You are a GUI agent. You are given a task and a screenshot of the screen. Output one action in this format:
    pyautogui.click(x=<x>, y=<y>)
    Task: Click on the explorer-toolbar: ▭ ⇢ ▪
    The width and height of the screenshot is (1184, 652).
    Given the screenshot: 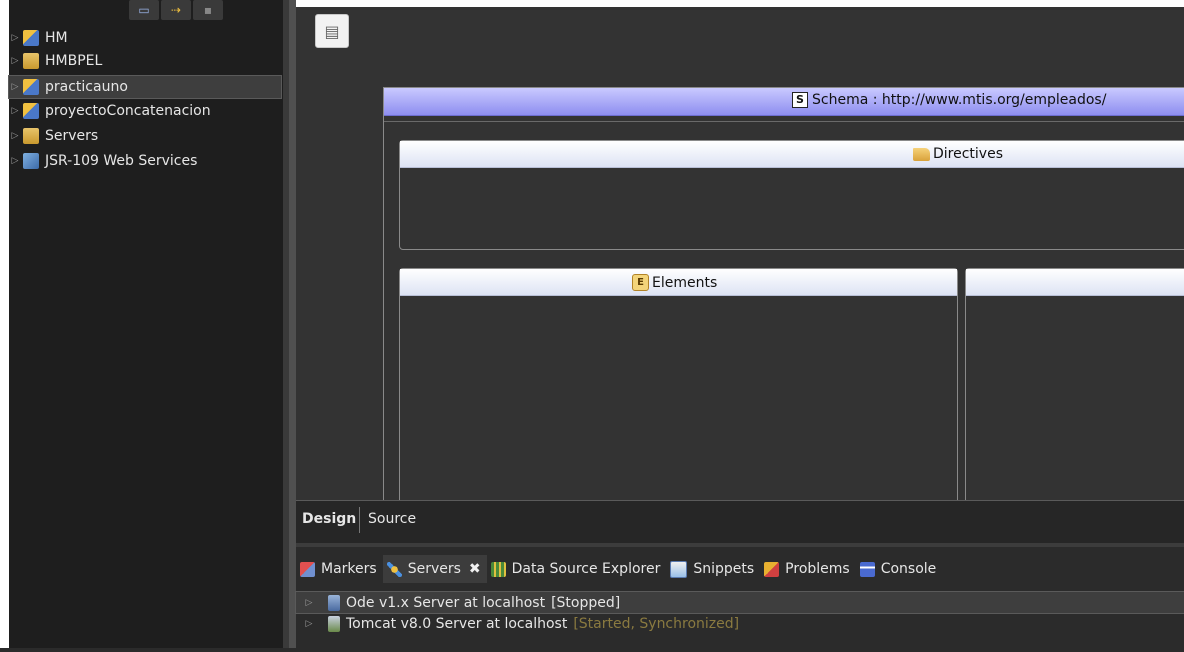 What is the action you would take?
    pyautogui.click(x=204, y=11)
    